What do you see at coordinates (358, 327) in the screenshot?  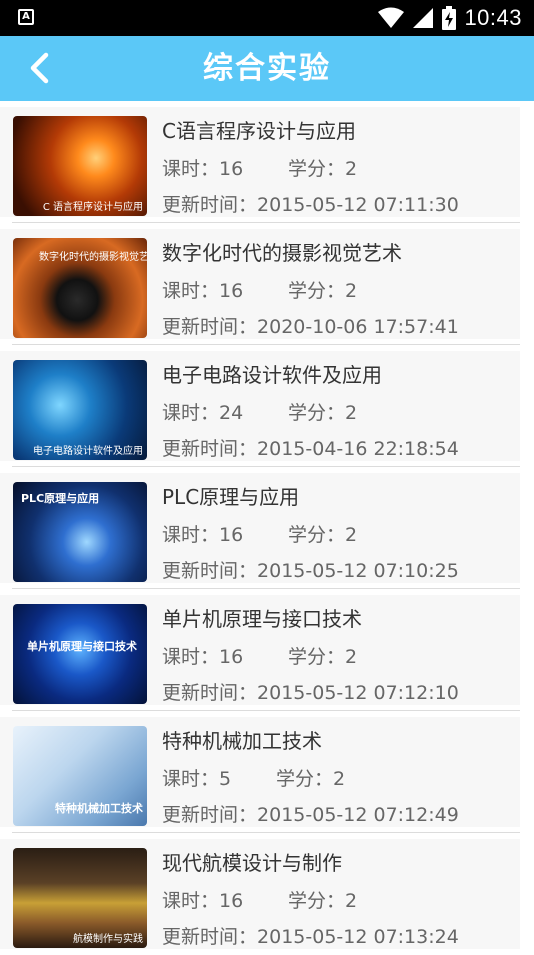 I see `update-value: 2020-10-06 17:57:41` at bounding box center [358, 327].